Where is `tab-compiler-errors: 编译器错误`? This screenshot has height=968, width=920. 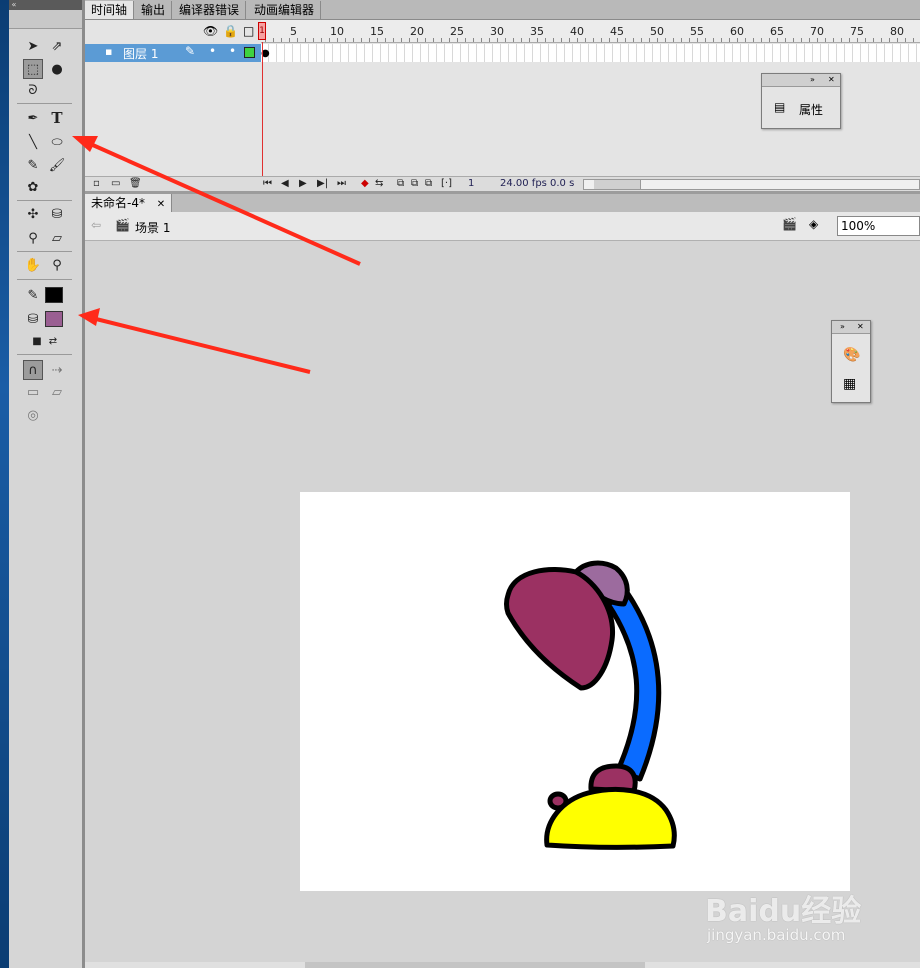 tab-compiler-errors: 编译器错误 is located at coordinates (210, 10).